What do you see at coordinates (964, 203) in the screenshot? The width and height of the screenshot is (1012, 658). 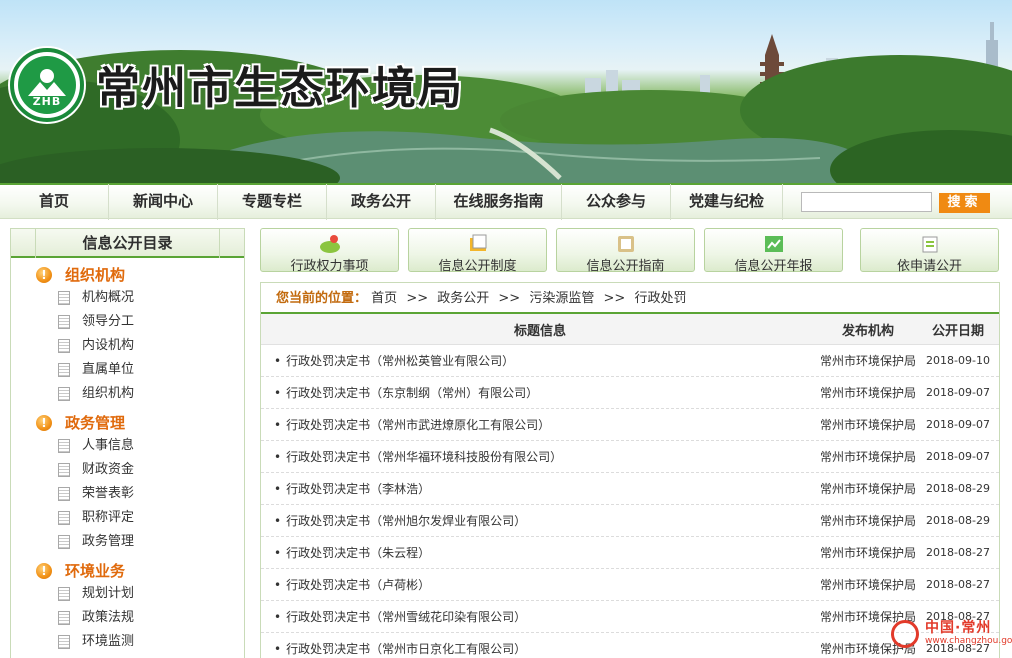 I see `search-button: 搜索` at bounding box center [964, 203].